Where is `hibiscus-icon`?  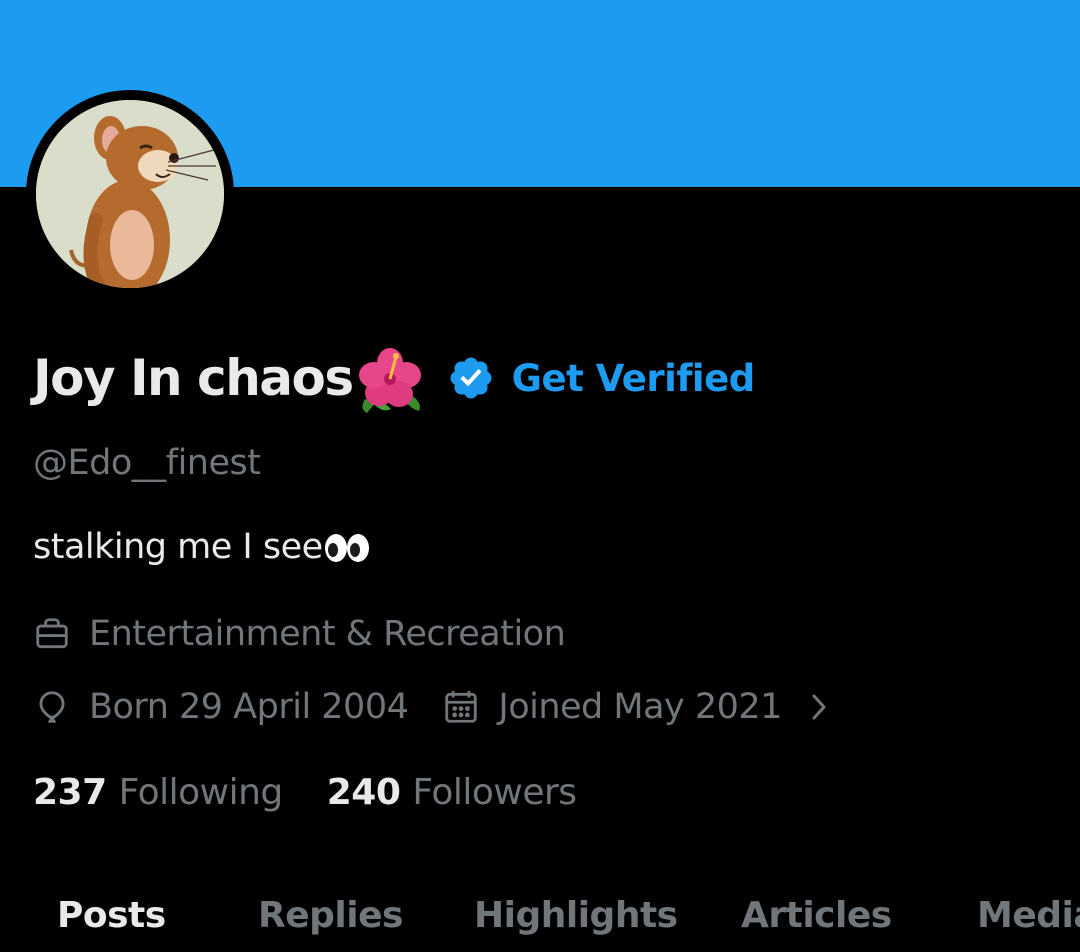
hibiscus-icon is located at coordinates (390, 380).